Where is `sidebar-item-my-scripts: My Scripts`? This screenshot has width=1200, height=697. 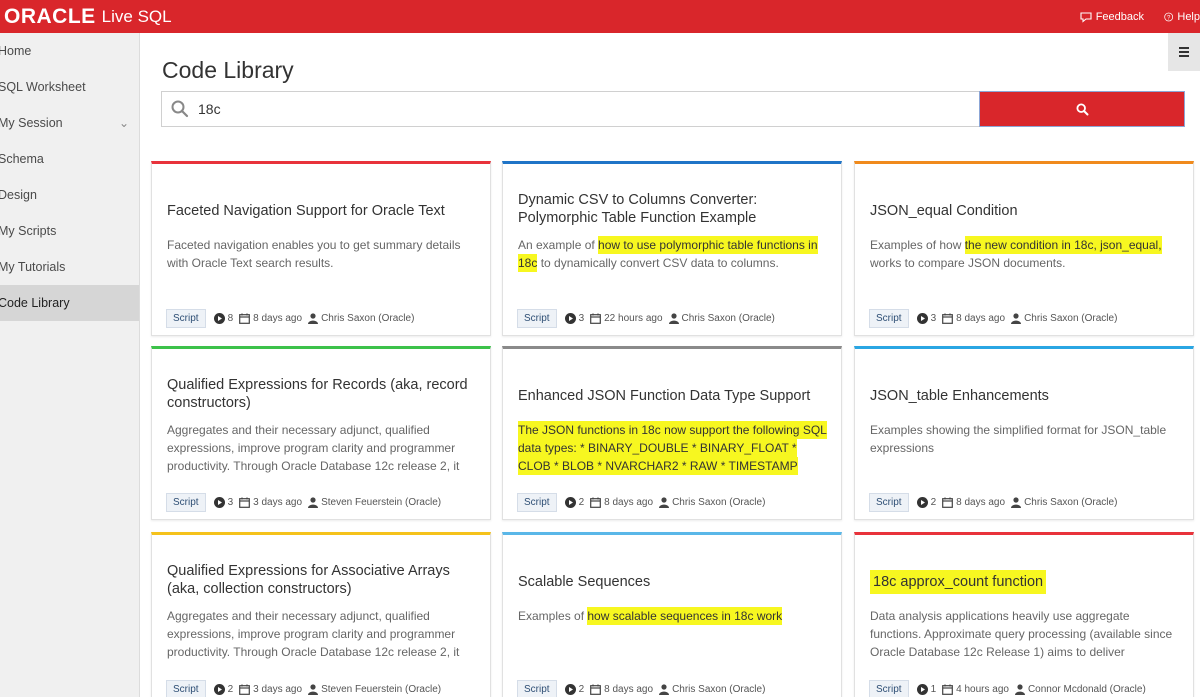
sidebar-item-my-scripts: My Scripts is located at coordinates (69, 231).